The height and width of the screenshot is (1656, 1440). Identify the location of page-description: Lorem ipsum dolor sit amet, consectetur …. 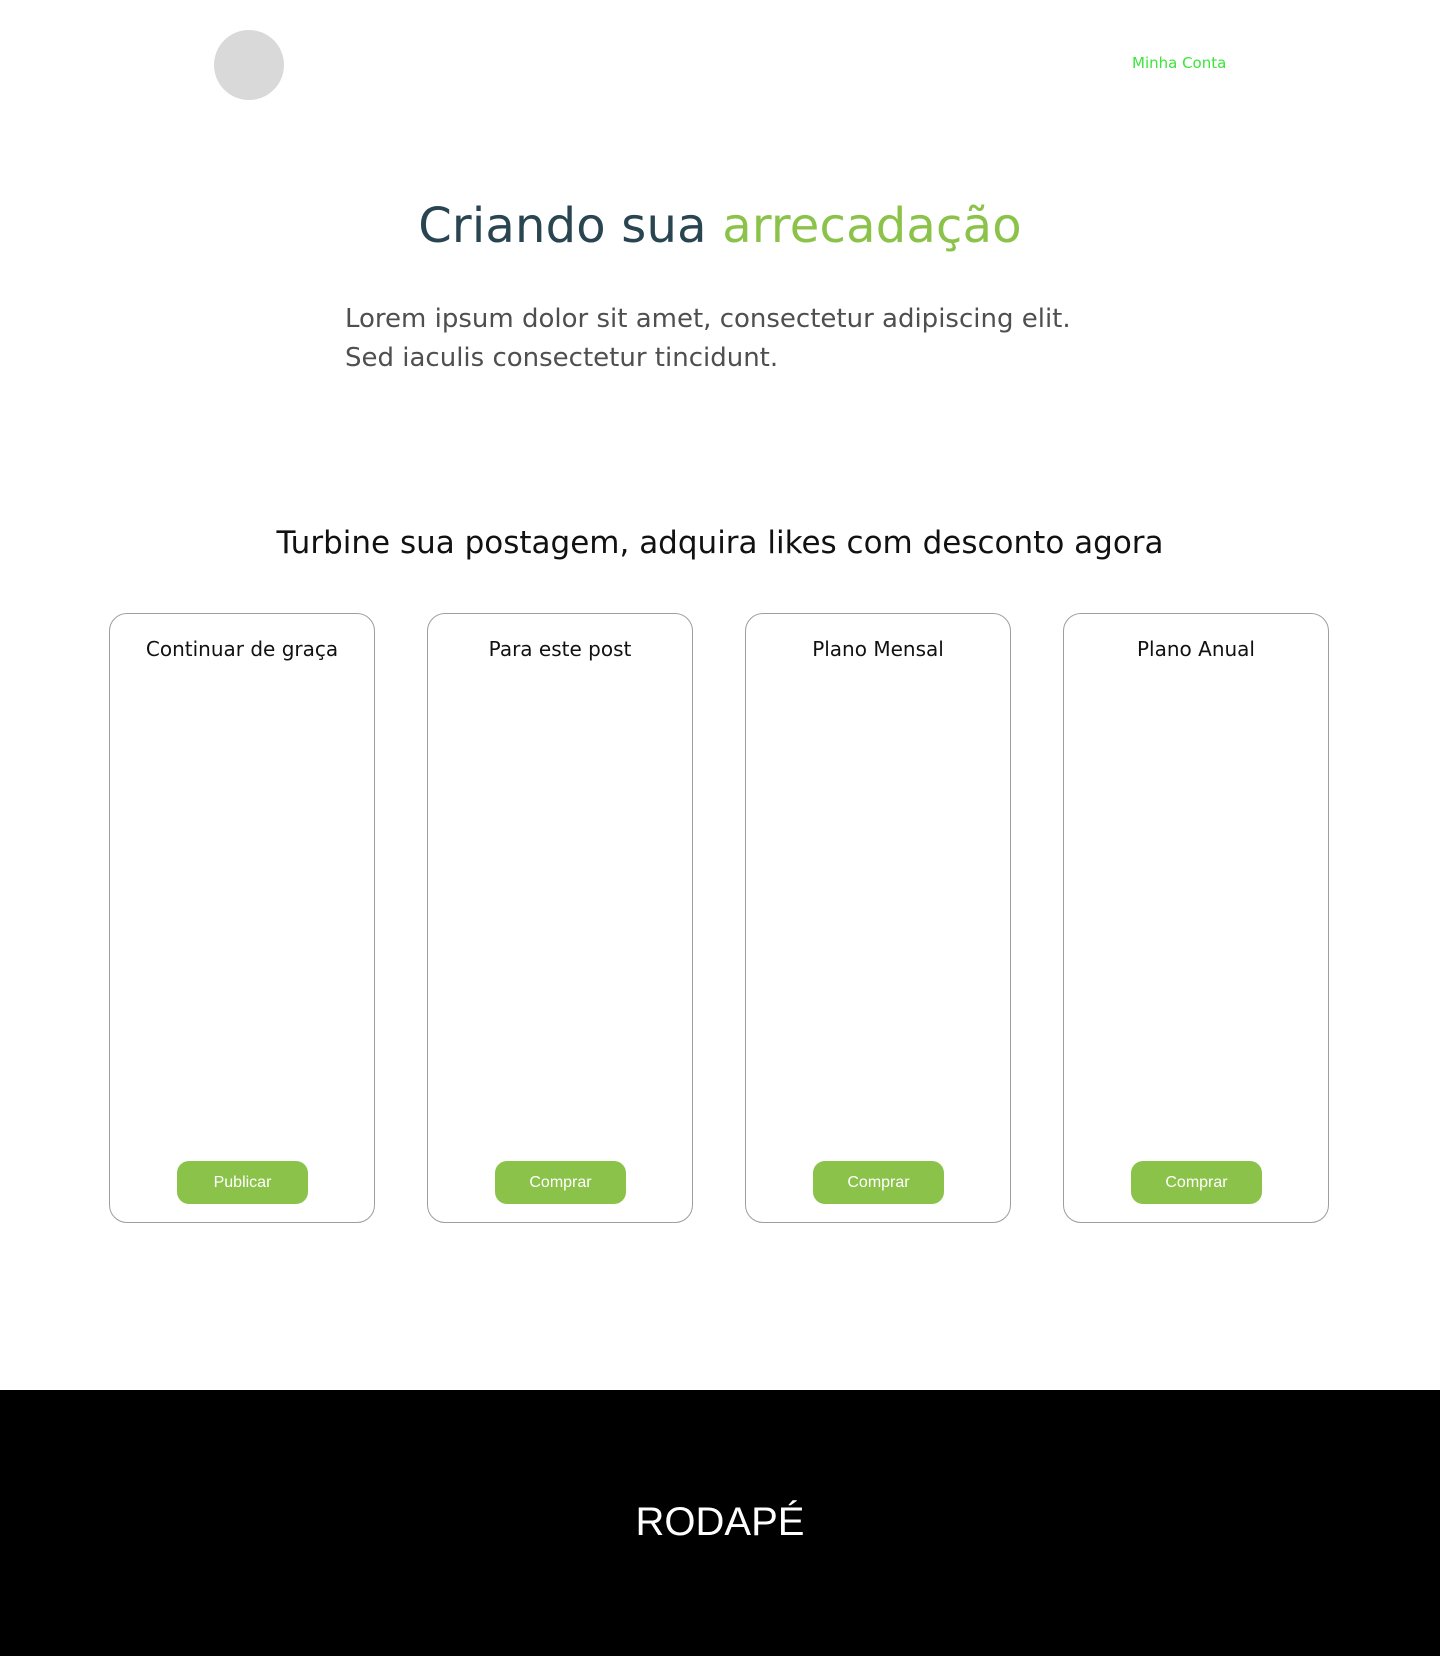
(708, 338).